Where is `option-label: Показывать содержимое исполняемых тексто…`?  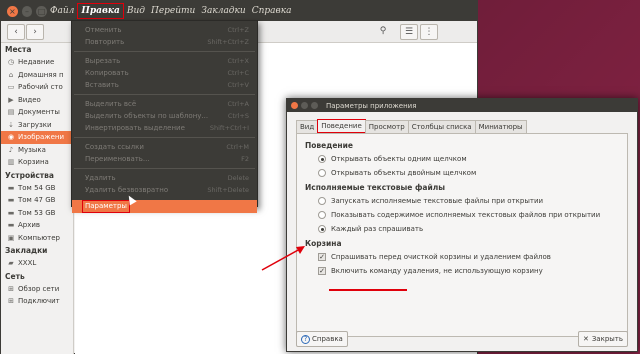
option-label: Показывать содержимое исполняемых тексто… is located at coordinates (466, 215).